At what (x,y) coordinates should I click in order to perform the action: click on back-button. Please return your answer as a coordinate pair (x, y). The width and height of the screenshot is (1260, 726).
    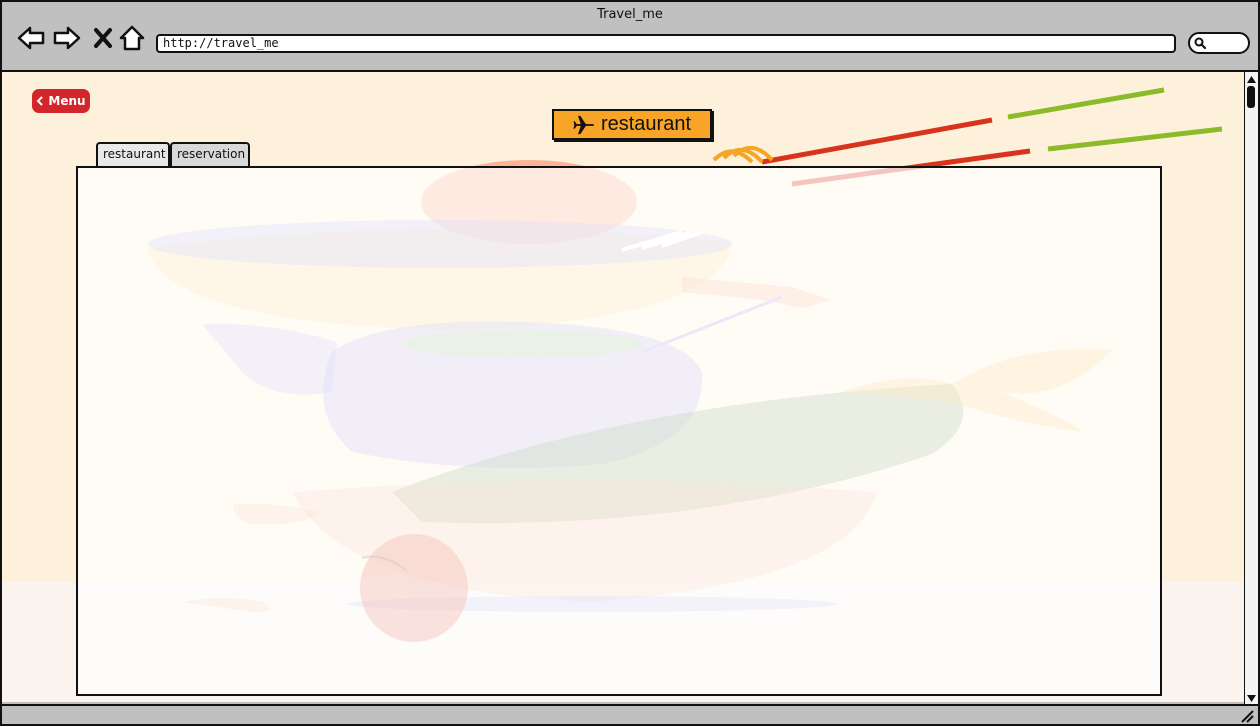
    Looking at the image, I should click on (31, 38).